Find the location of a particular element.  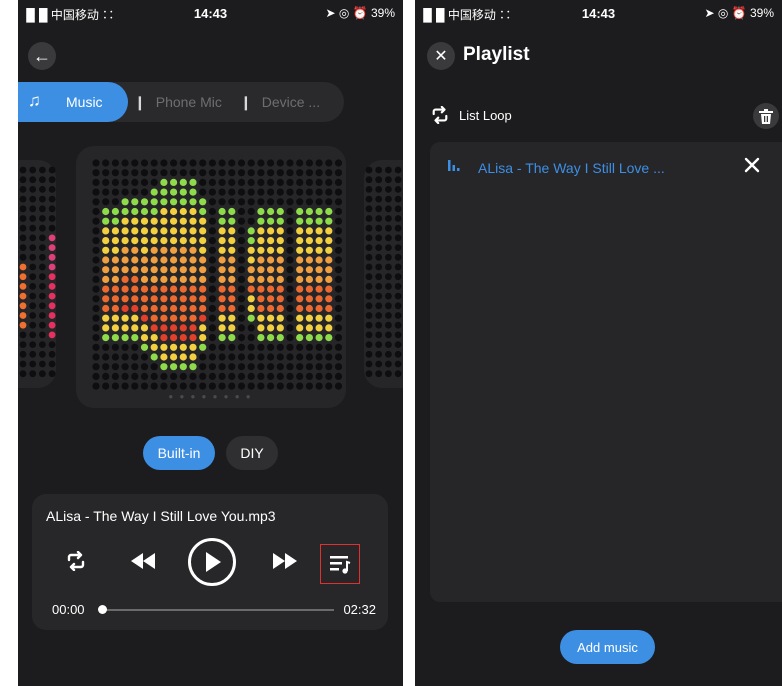

back-button: ← is located at coordinates (42, 56).